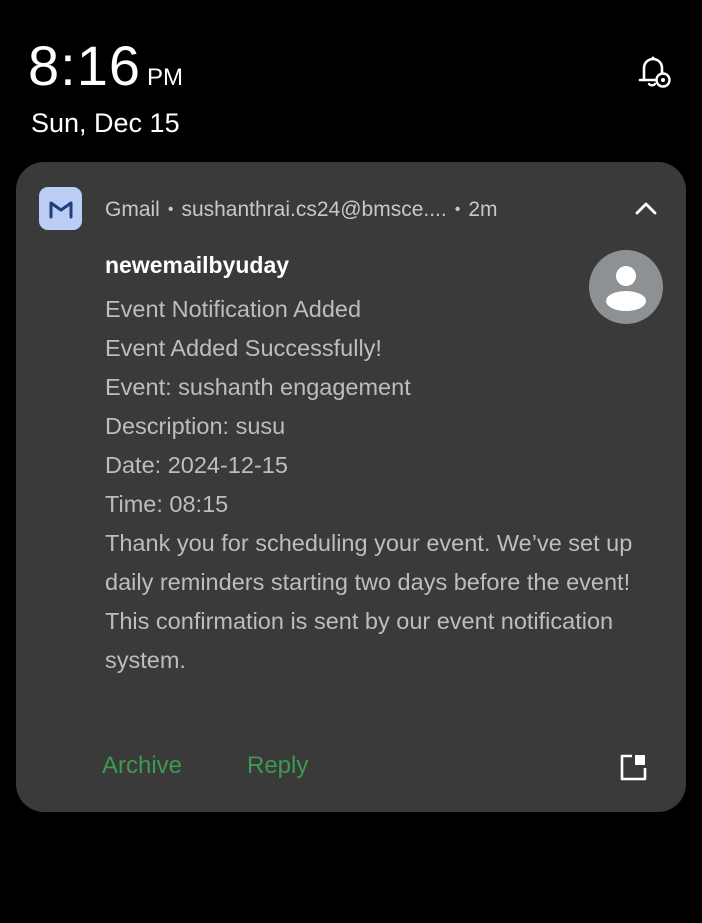 The image size is (702, 923). What do you see at coordinates (633, 767) in the screenshot?
I see `open-in-window-icon` at bounding box center [633, 767].